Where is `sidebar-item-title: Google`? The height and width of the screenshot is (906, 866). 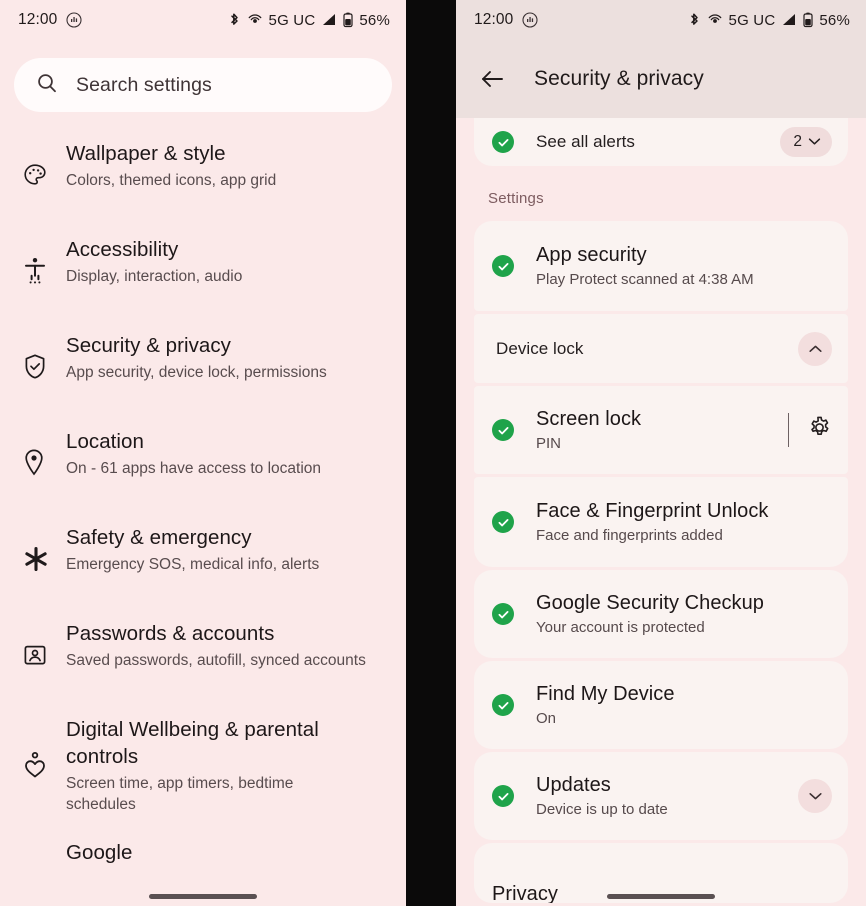 sidebar-item-title: Google is located at coordinates (99, 852).